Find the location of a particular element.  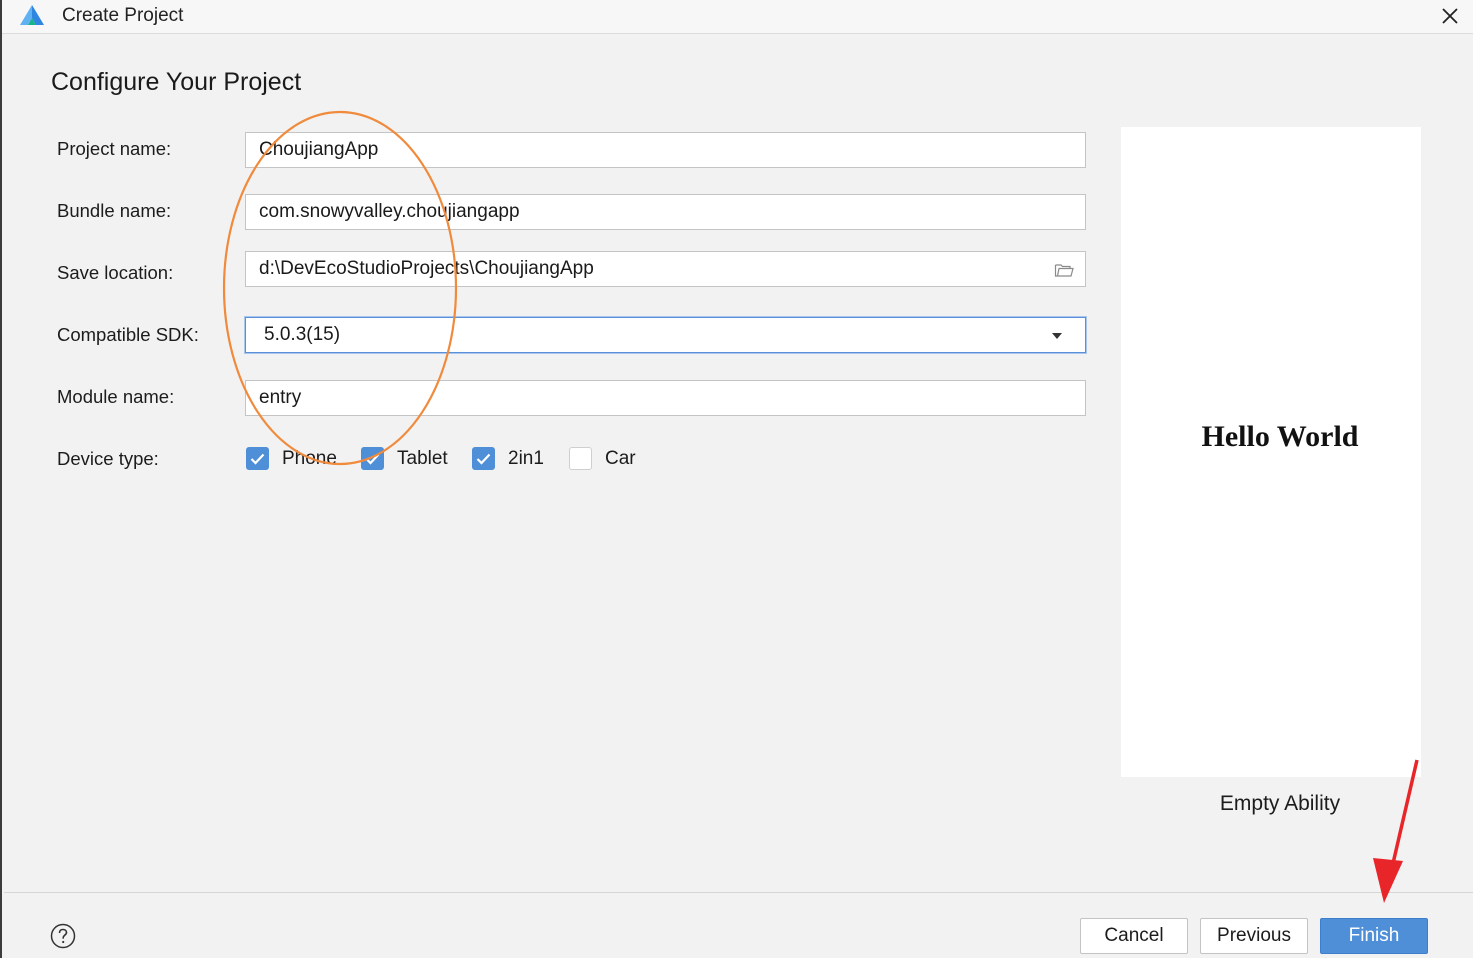

car-checkbox is located at coordinates (580, 458).